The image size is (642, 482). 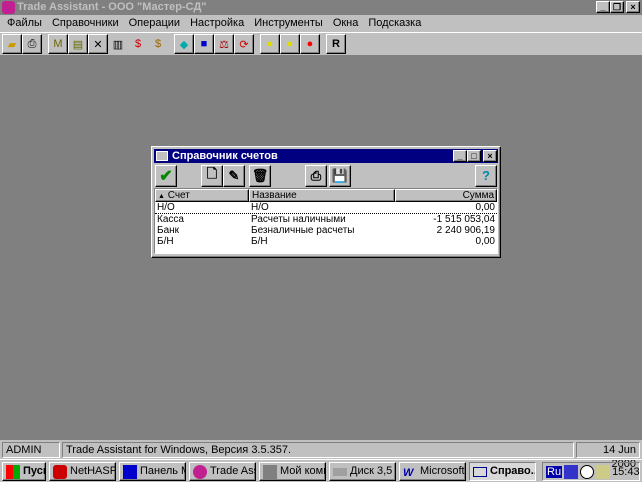 I want to click on status-user: ADMIN, so click(x=31, y=450).